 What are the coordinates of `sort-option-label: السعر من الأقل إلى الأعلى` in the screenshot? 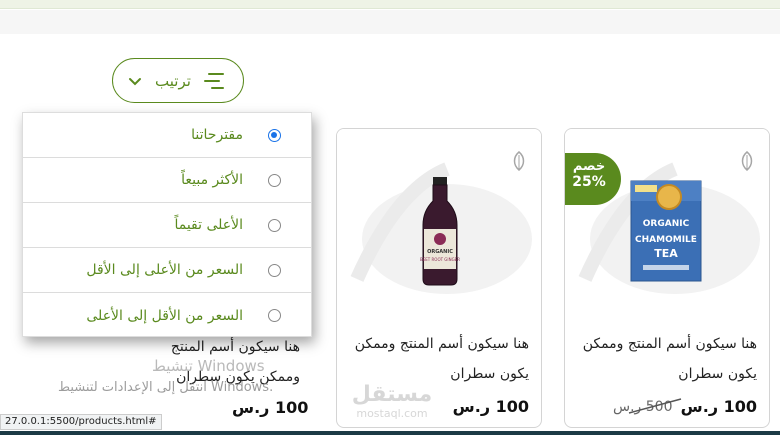 It's located at (164, 315).